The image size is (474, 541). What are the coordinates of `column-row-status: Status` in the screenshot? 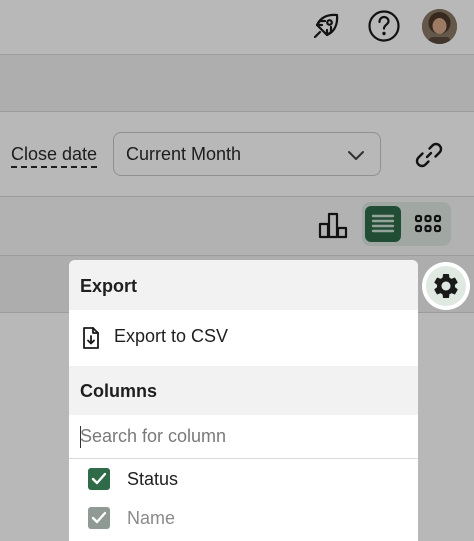 It's located at (243, 479).